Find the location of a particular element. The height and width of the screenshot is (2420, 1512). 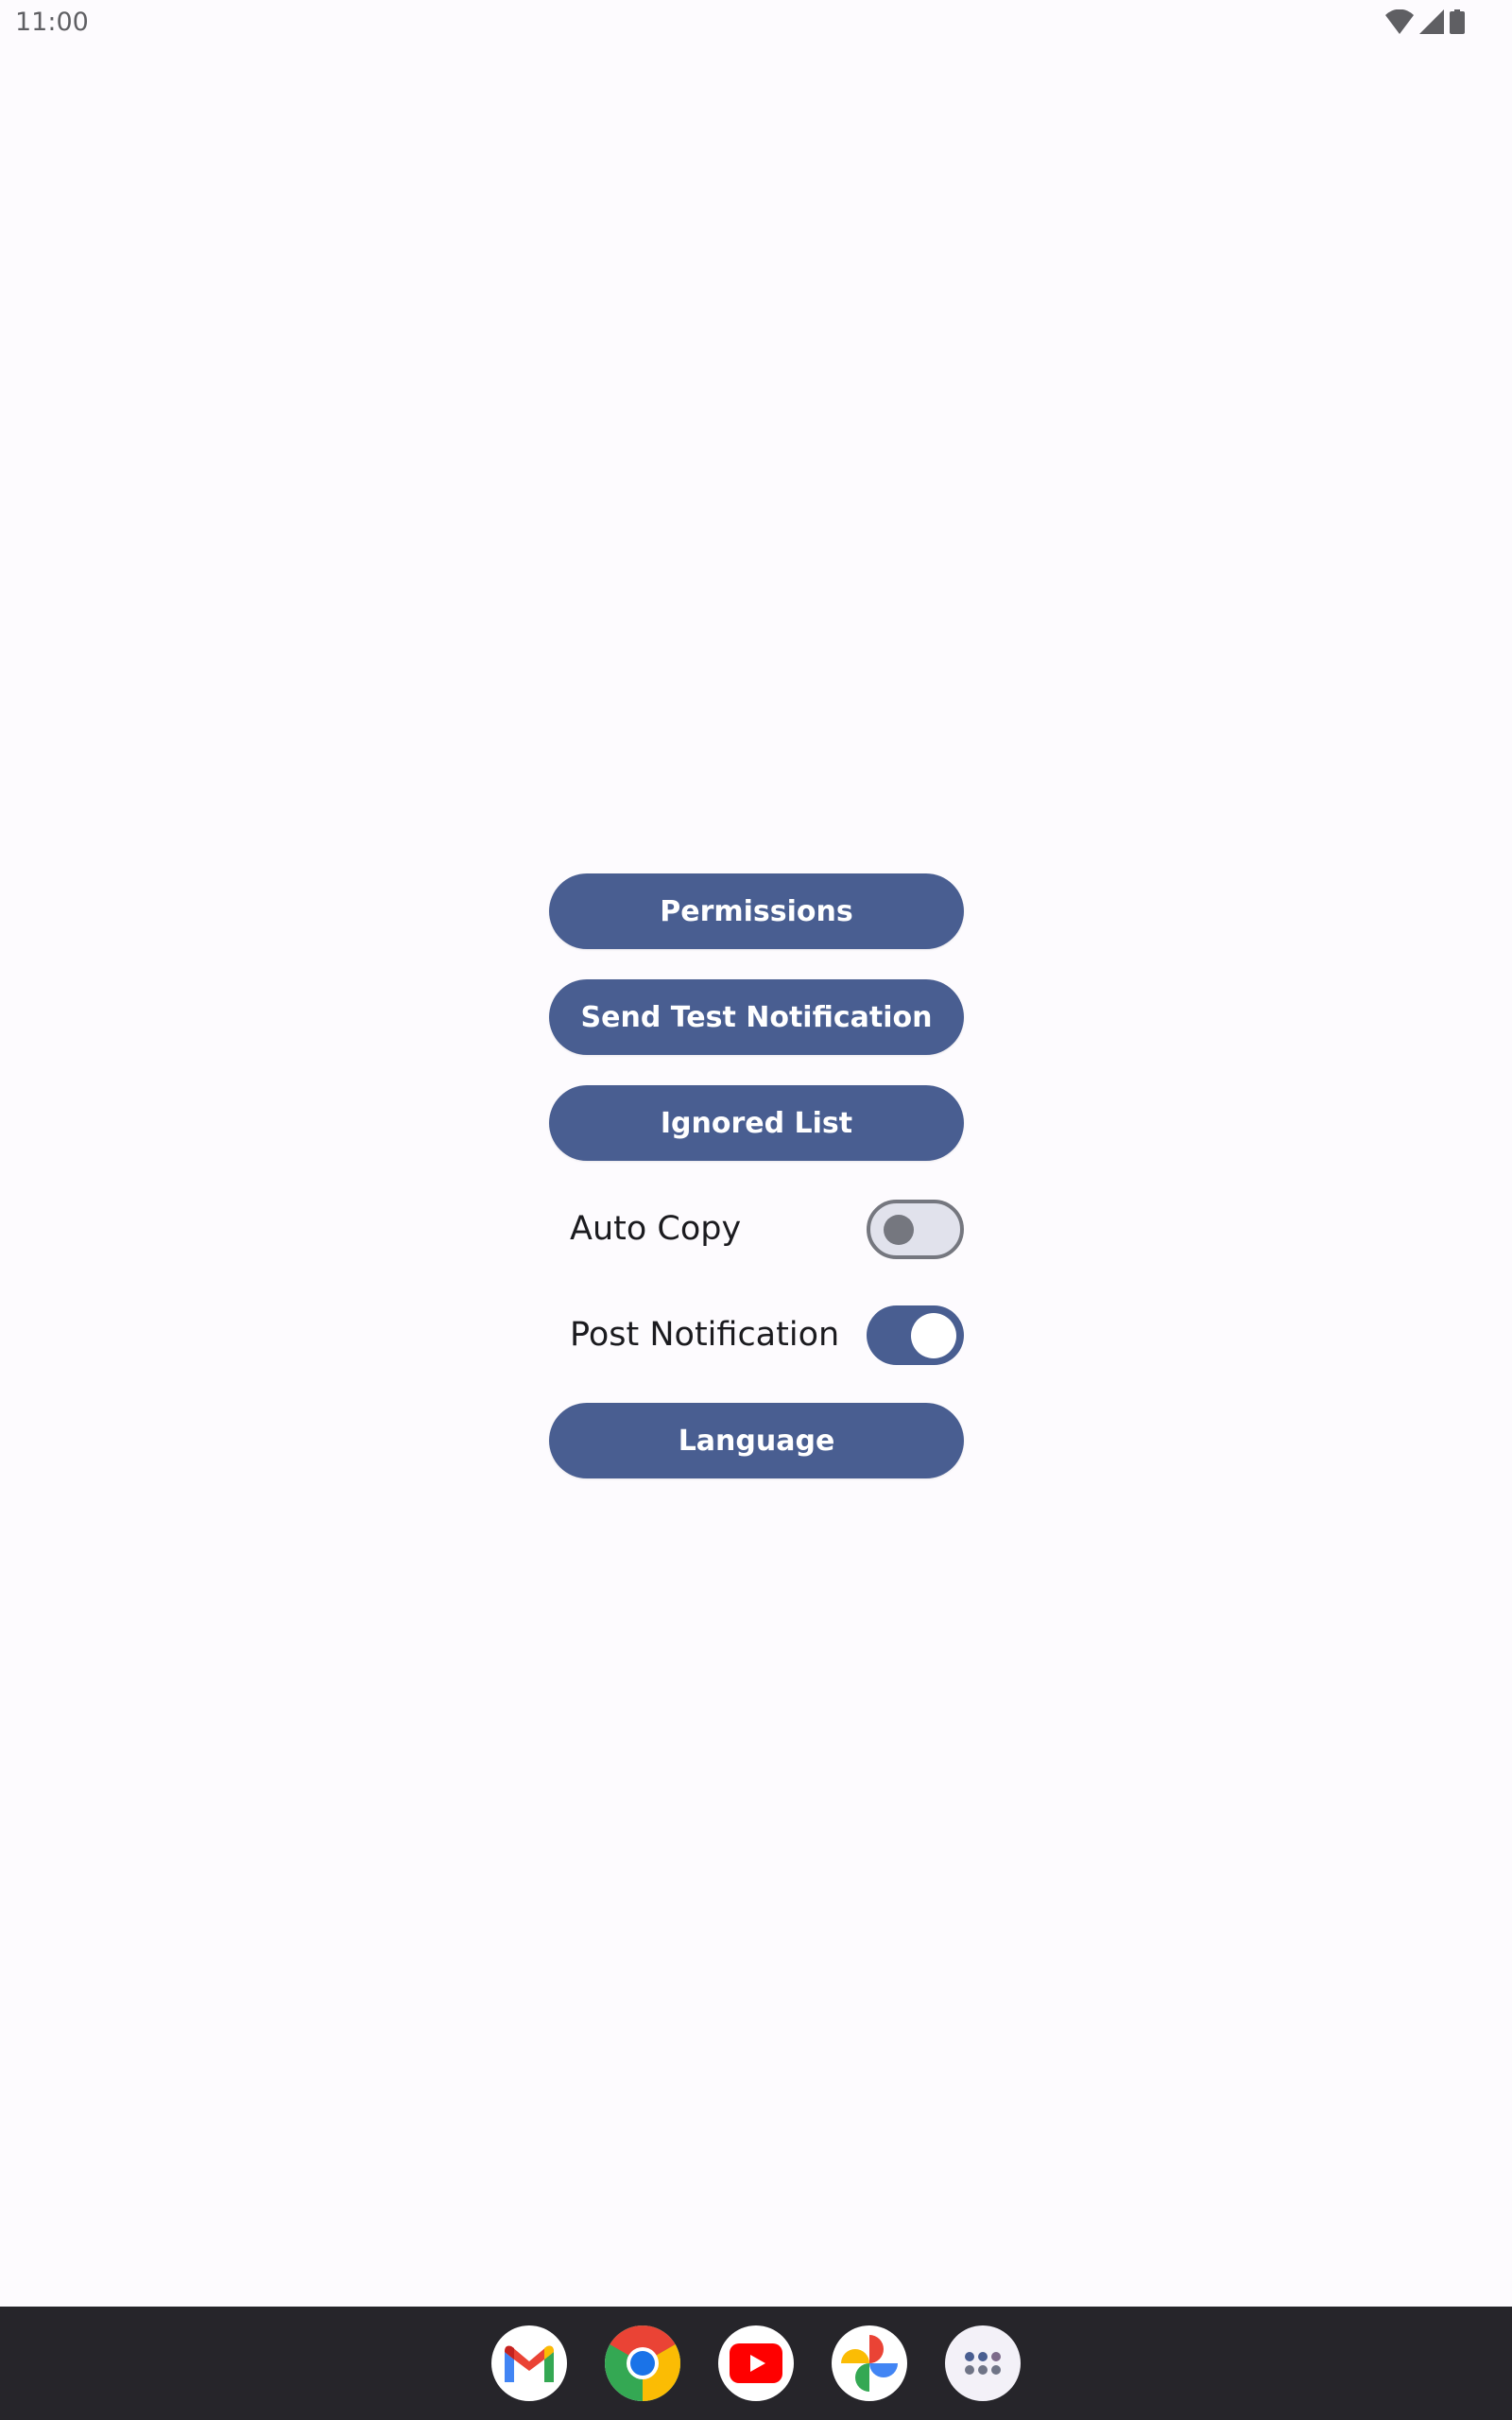

youtube-icon is located at coordinates (756, 2363).